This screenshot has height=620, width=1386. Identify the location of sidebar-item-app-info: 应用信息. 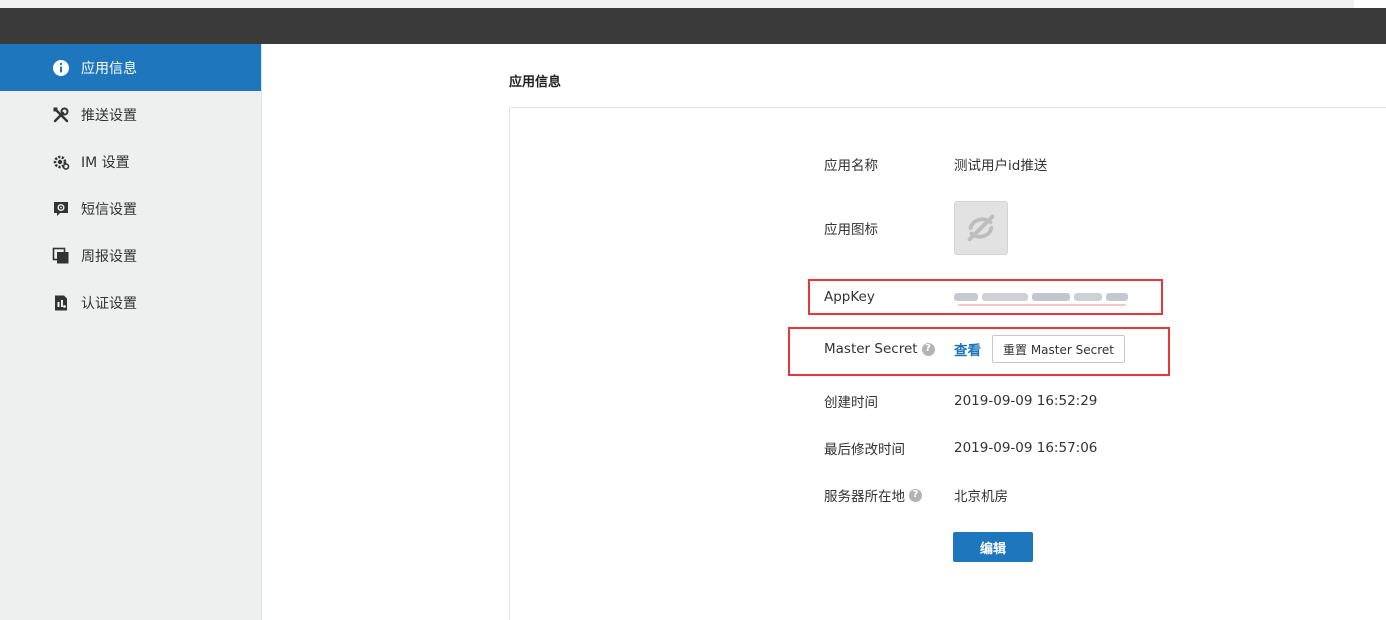
(130, 67).